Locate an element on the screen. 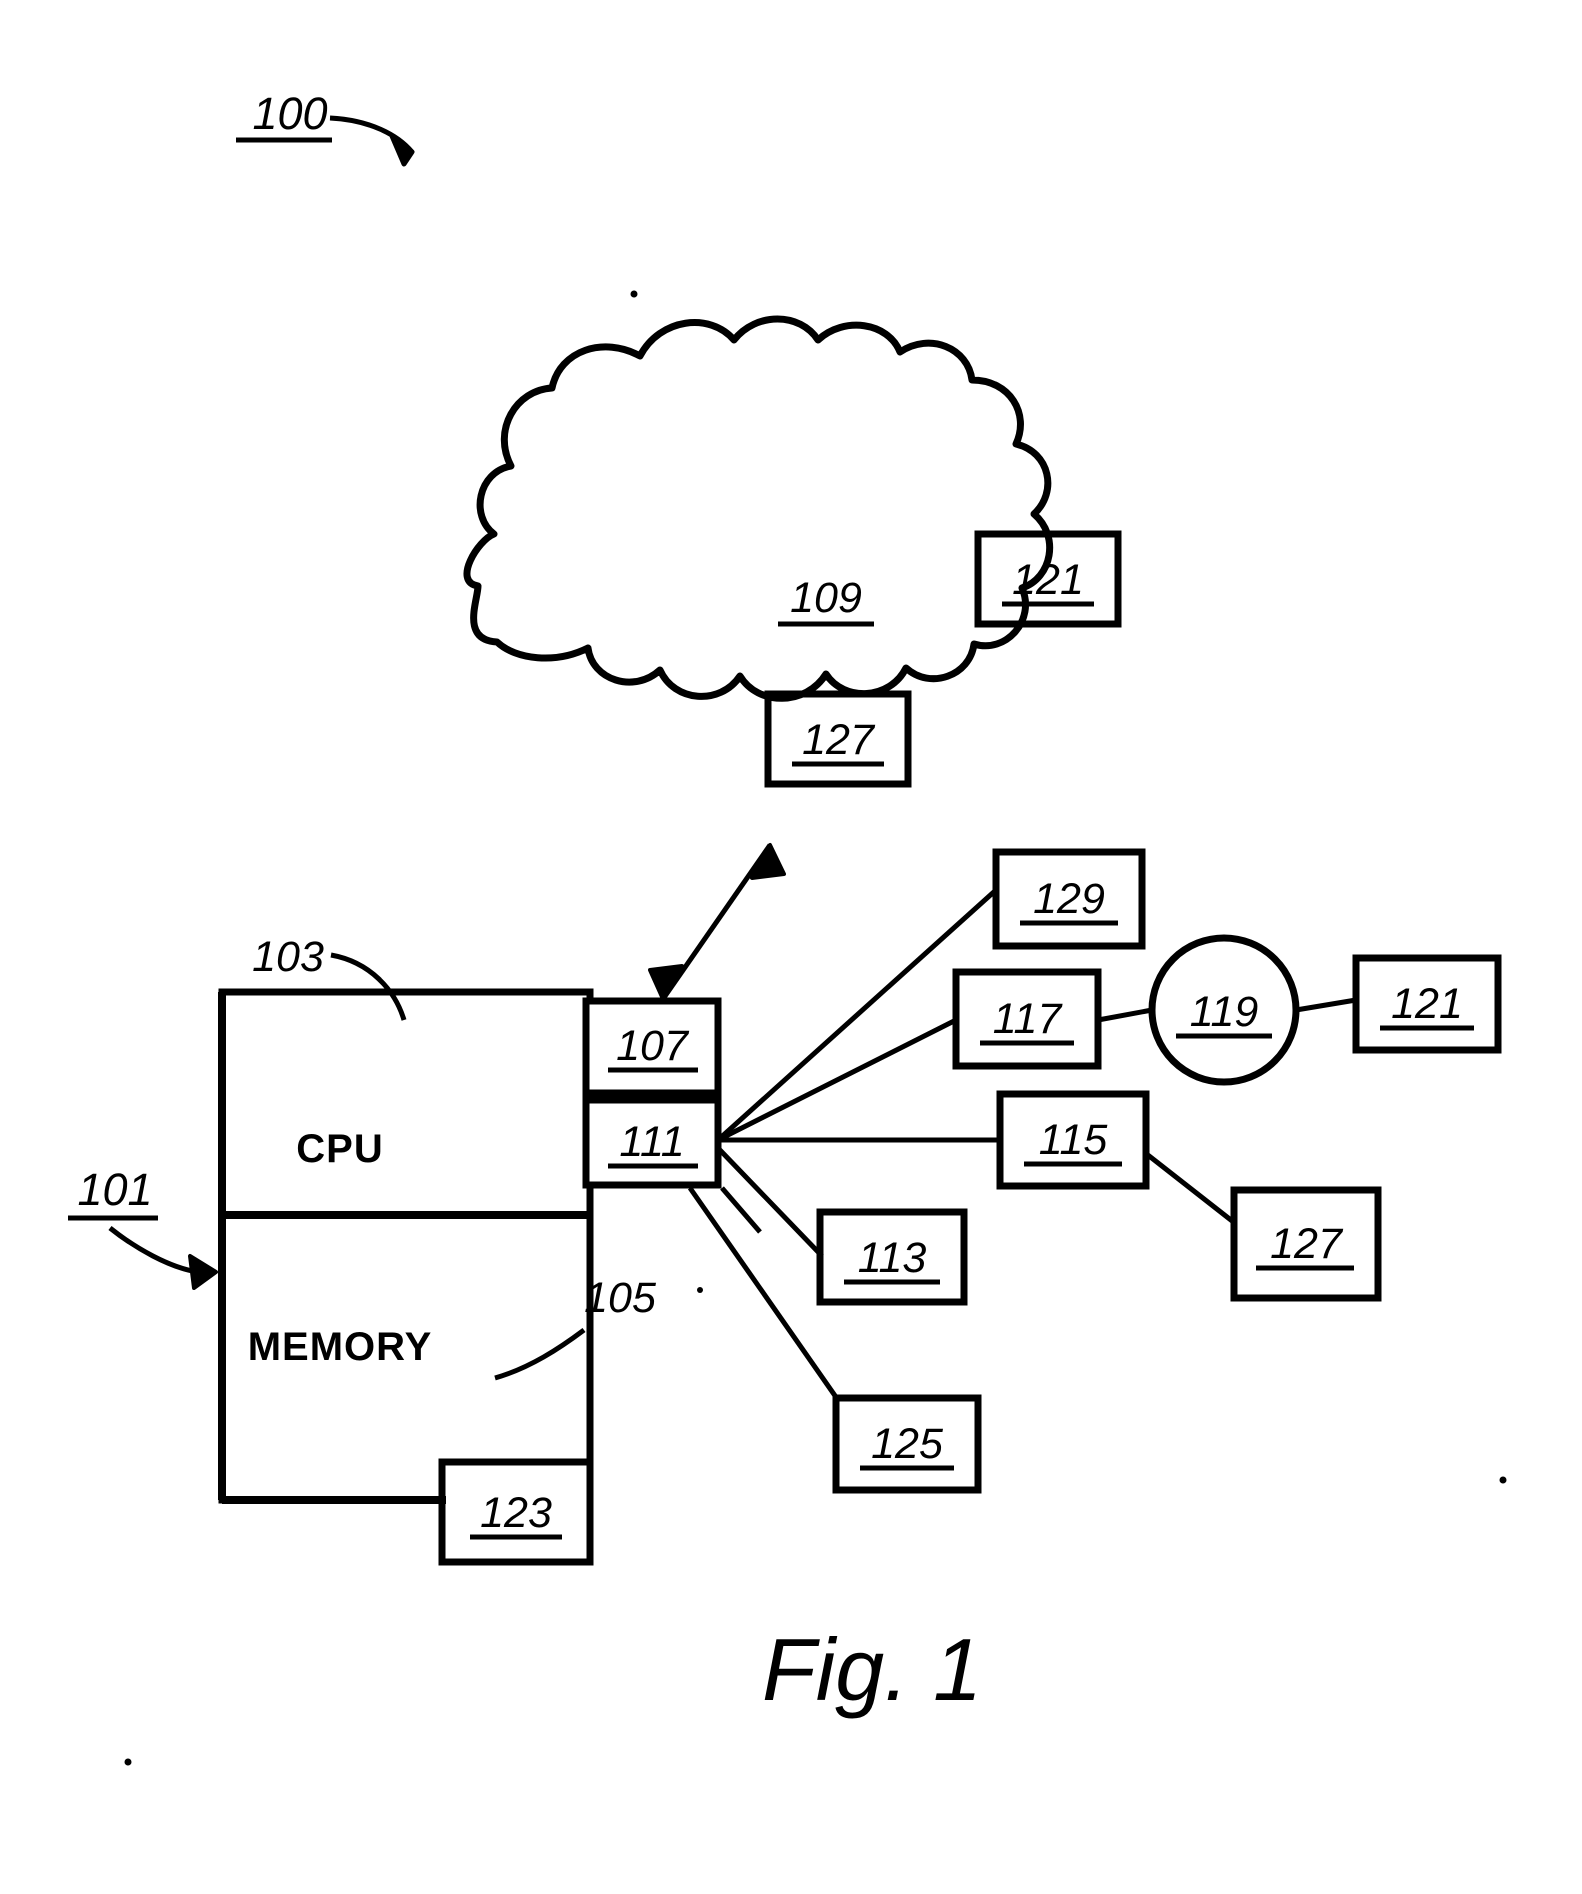 The height and width of the screenshot is (1894, 1582). bus-box-111-label: 111 is located at coordinates (651, 1142).